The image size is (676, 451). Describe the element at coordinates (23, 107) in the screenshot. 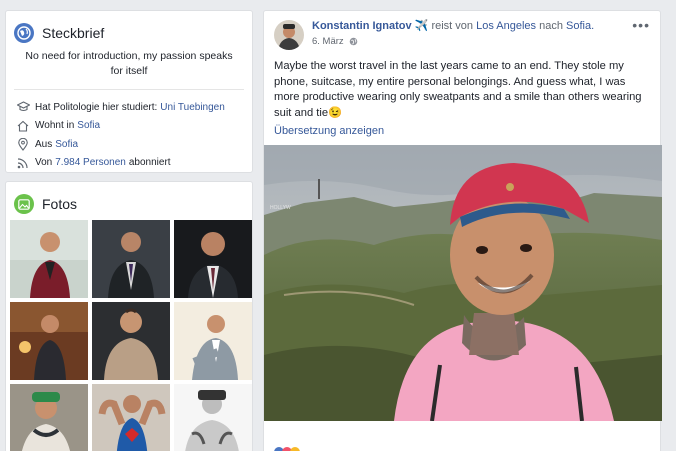

I see `graduation-cap-icon` at that location.